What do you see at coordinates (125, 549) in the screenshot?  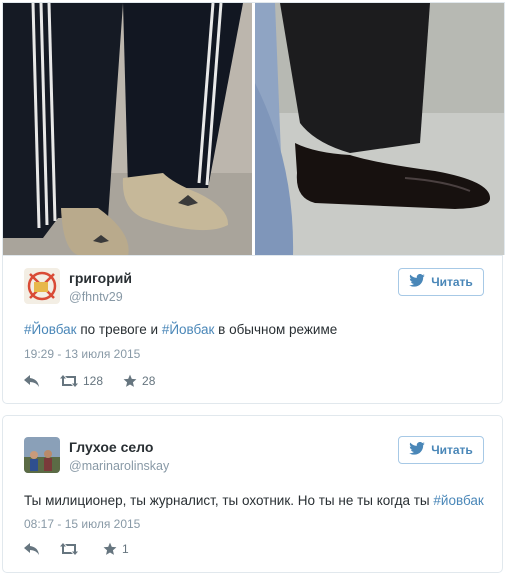 I see `favorite-count: 1` at bounding box center [125, 549].